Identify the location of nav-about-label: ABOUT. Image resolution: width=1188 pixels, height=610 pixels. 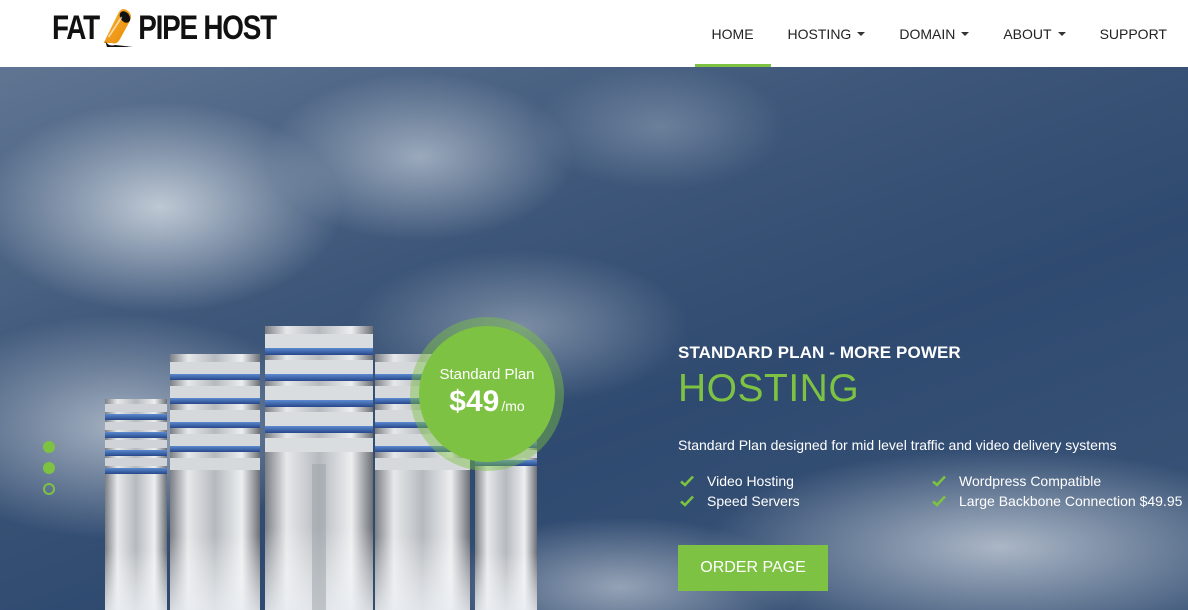
(1027, 33).